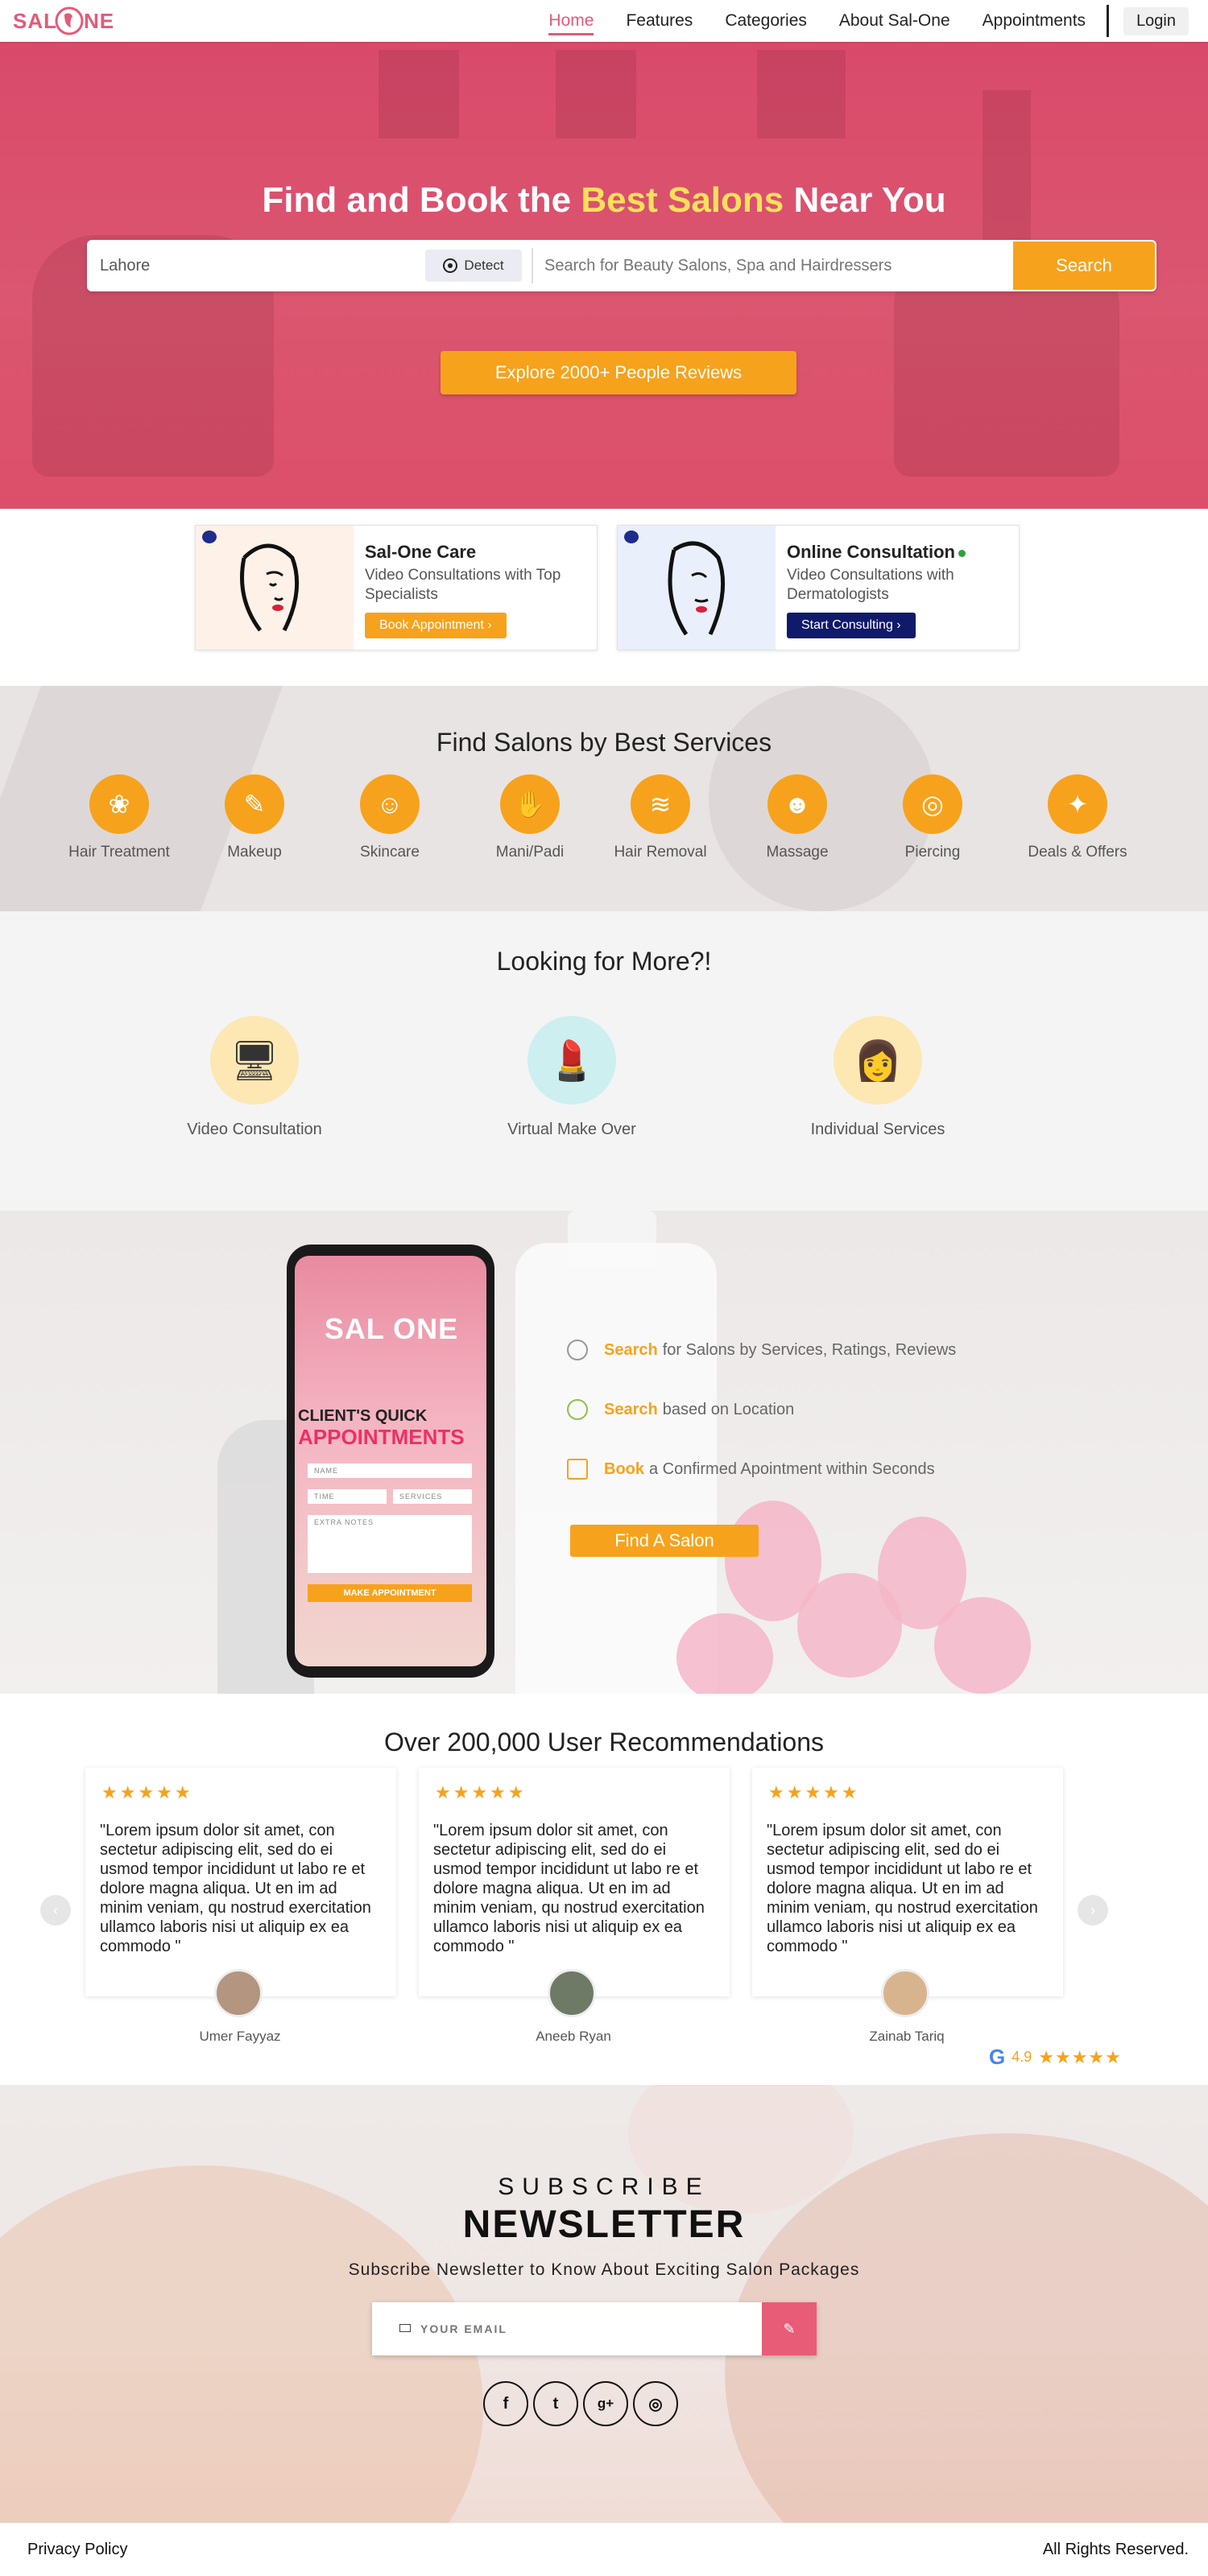  I want to click on nav-home: Home, so click(571, 23).